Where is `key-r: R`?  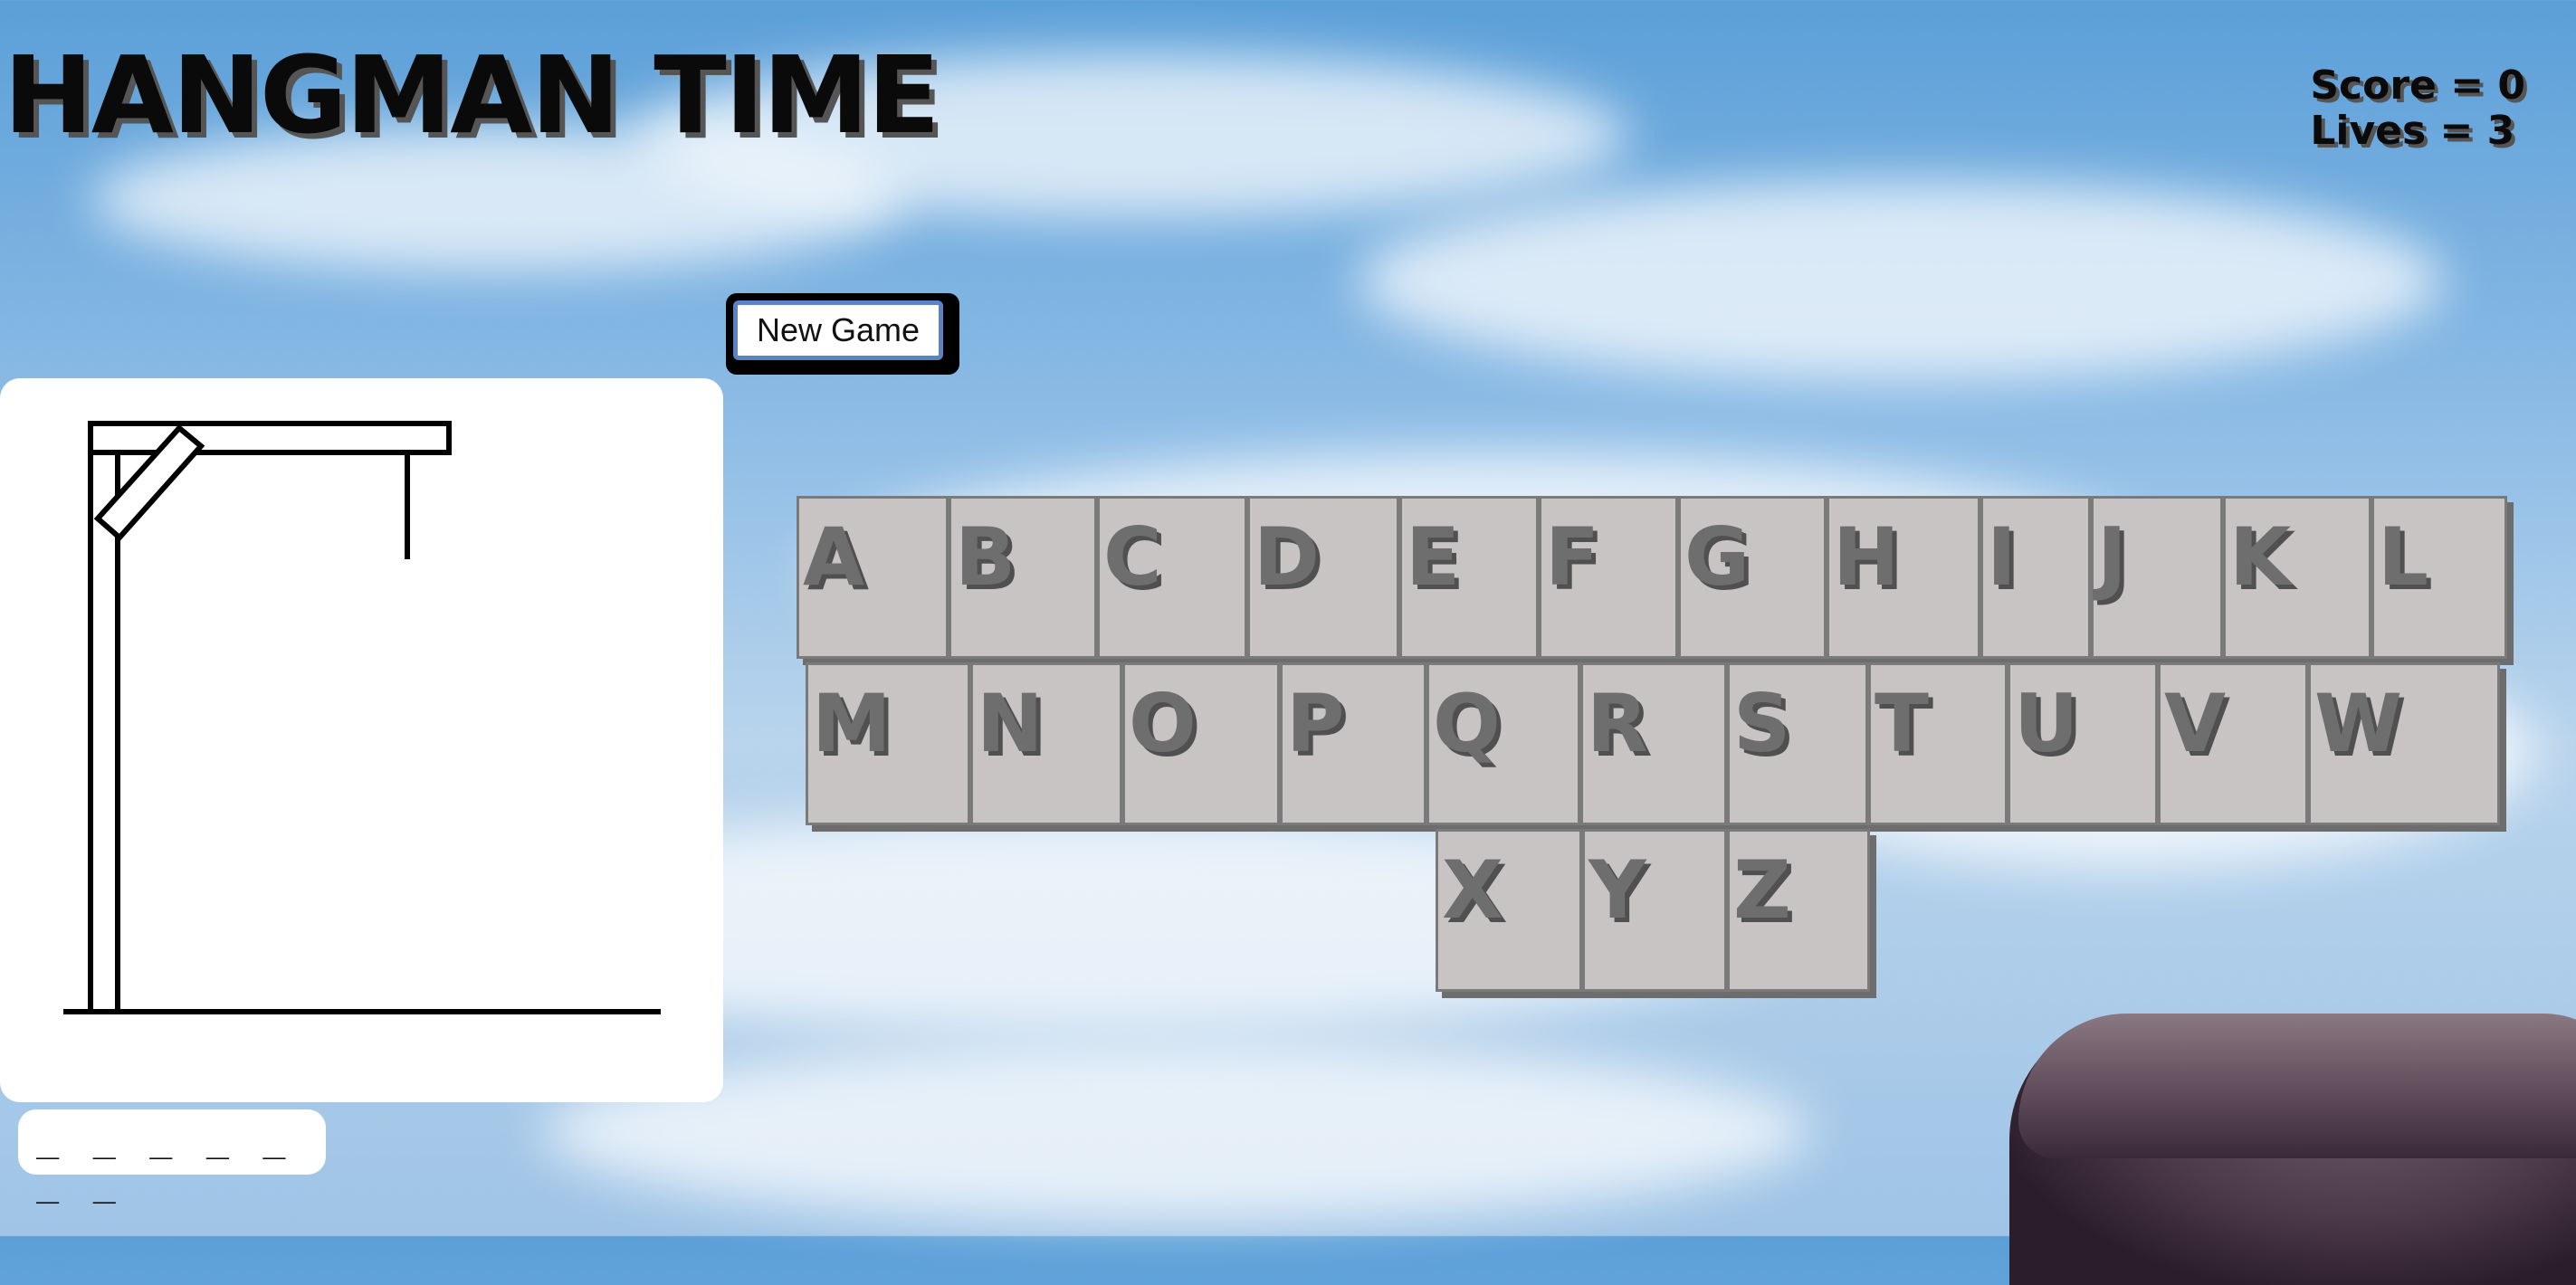 key-r: R is located at coordinates (1653, 744).